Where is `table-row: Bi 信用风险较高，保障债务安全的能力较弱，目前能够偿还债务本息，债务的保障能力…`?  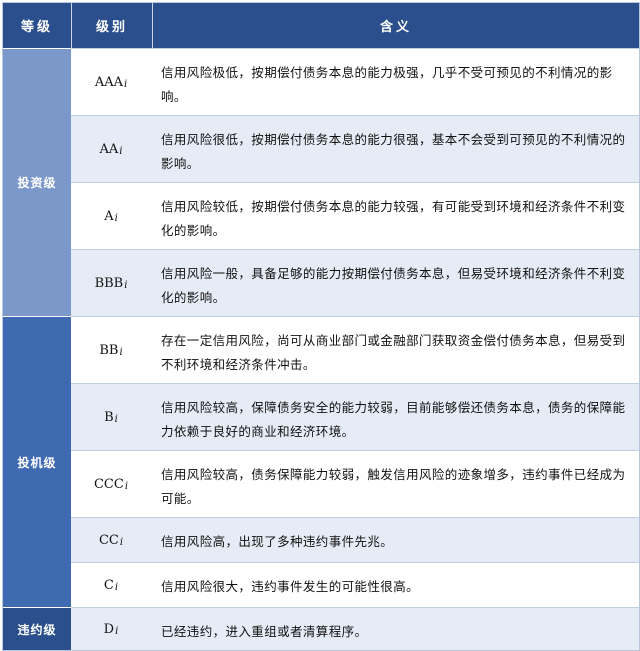 table-row: Bi 信用风险较高，保障债务安全的能力较弱，目前能够偿还债务本息，债务的保障能力… is located at coordinates (355, 416).